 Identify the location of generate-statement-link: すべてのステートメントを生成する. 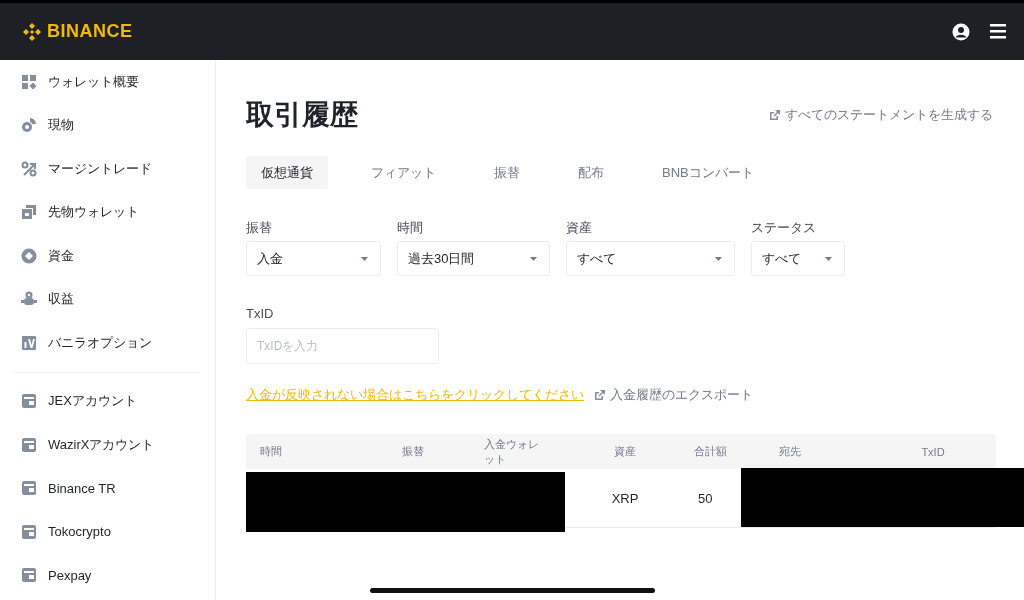
(881, 115).